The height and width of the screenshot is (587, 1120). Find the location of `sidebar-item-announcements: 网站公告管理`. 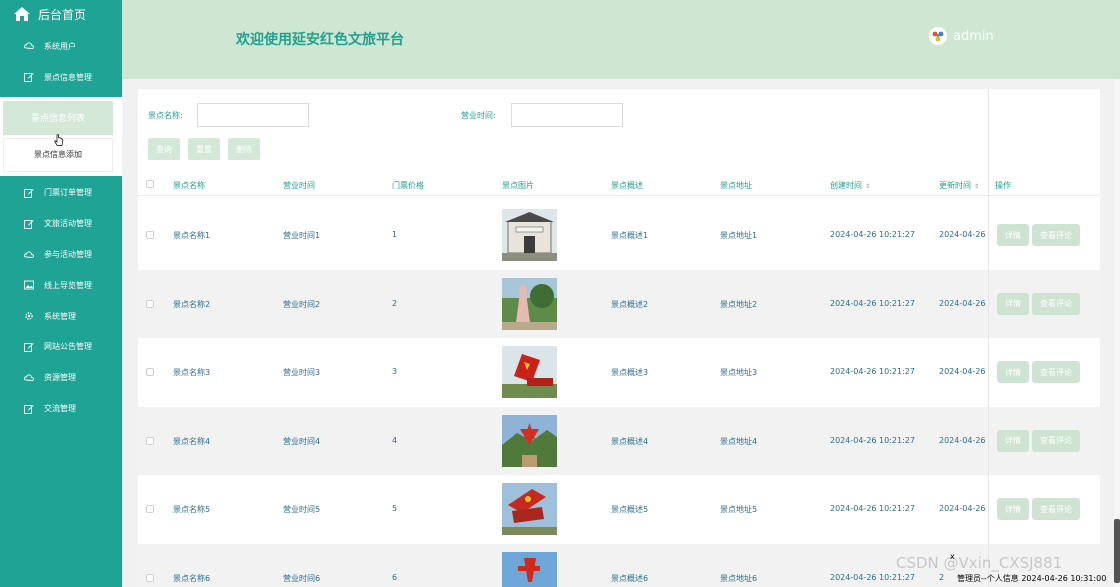

sidebar-item-announcements: 网站公告管理 is located at coordinates (61, 347).